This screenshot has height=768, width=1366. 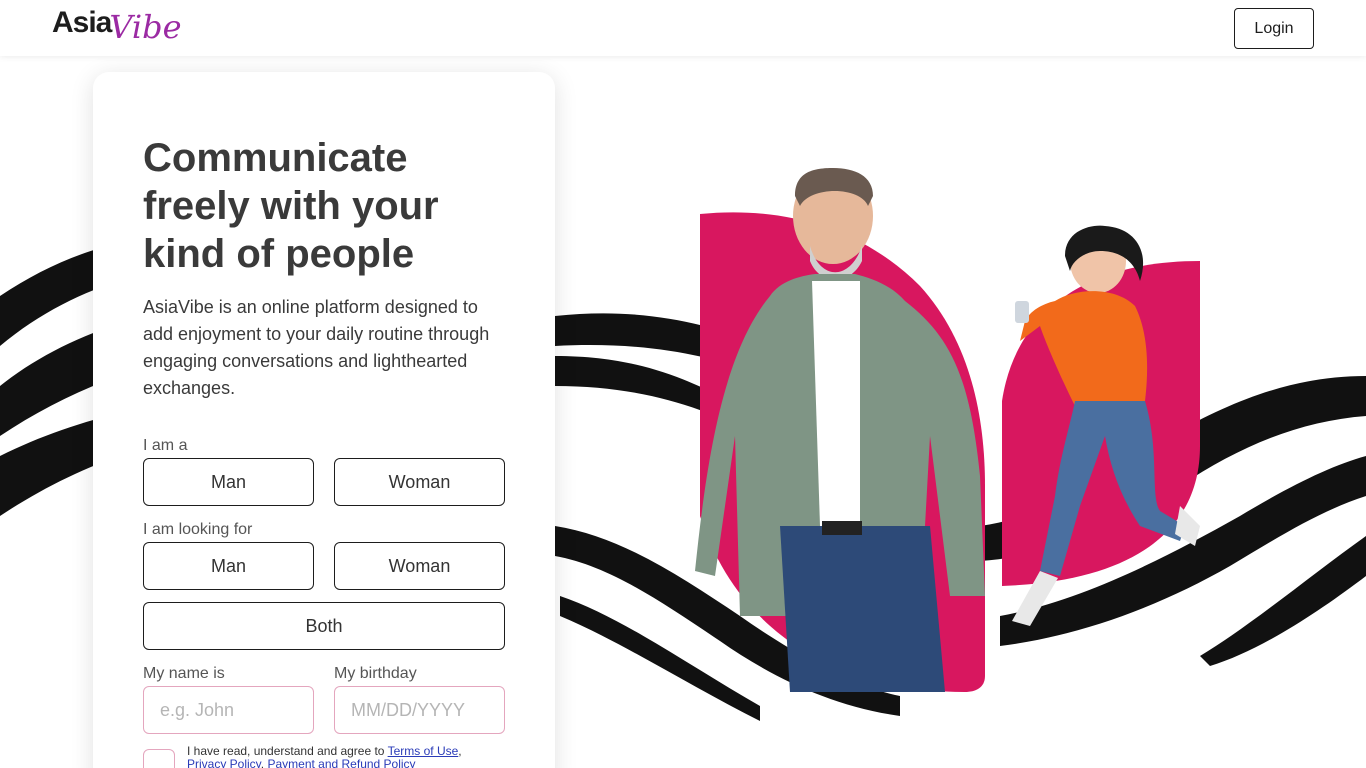 I want to click on logo-text-asia: Asia, so click(x=82, y=22).